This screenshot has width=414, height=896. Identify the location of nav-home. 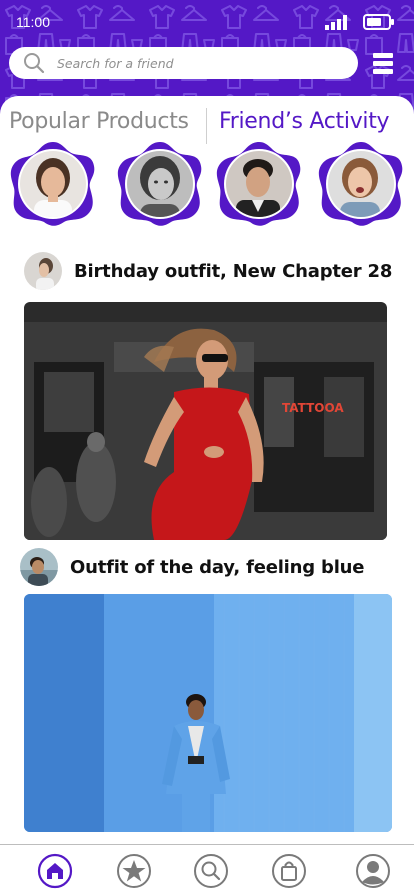
(55, 871).